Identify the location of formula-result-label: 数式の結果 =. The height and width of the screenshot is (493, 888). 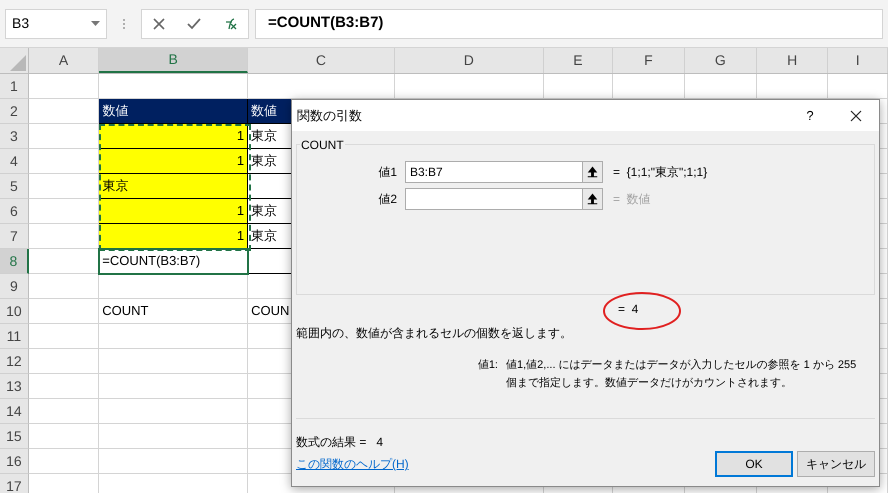
(331, 442).